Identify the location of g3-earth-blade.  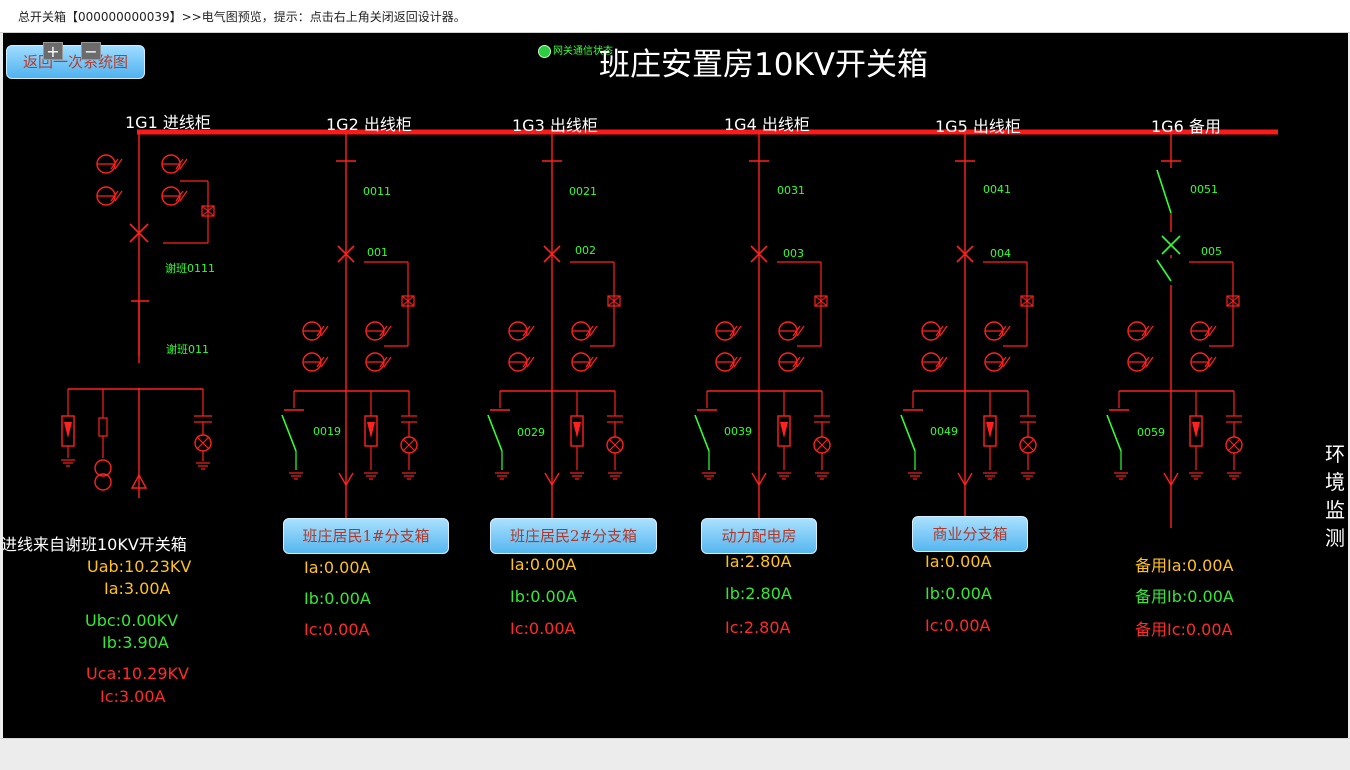
(495, 433).